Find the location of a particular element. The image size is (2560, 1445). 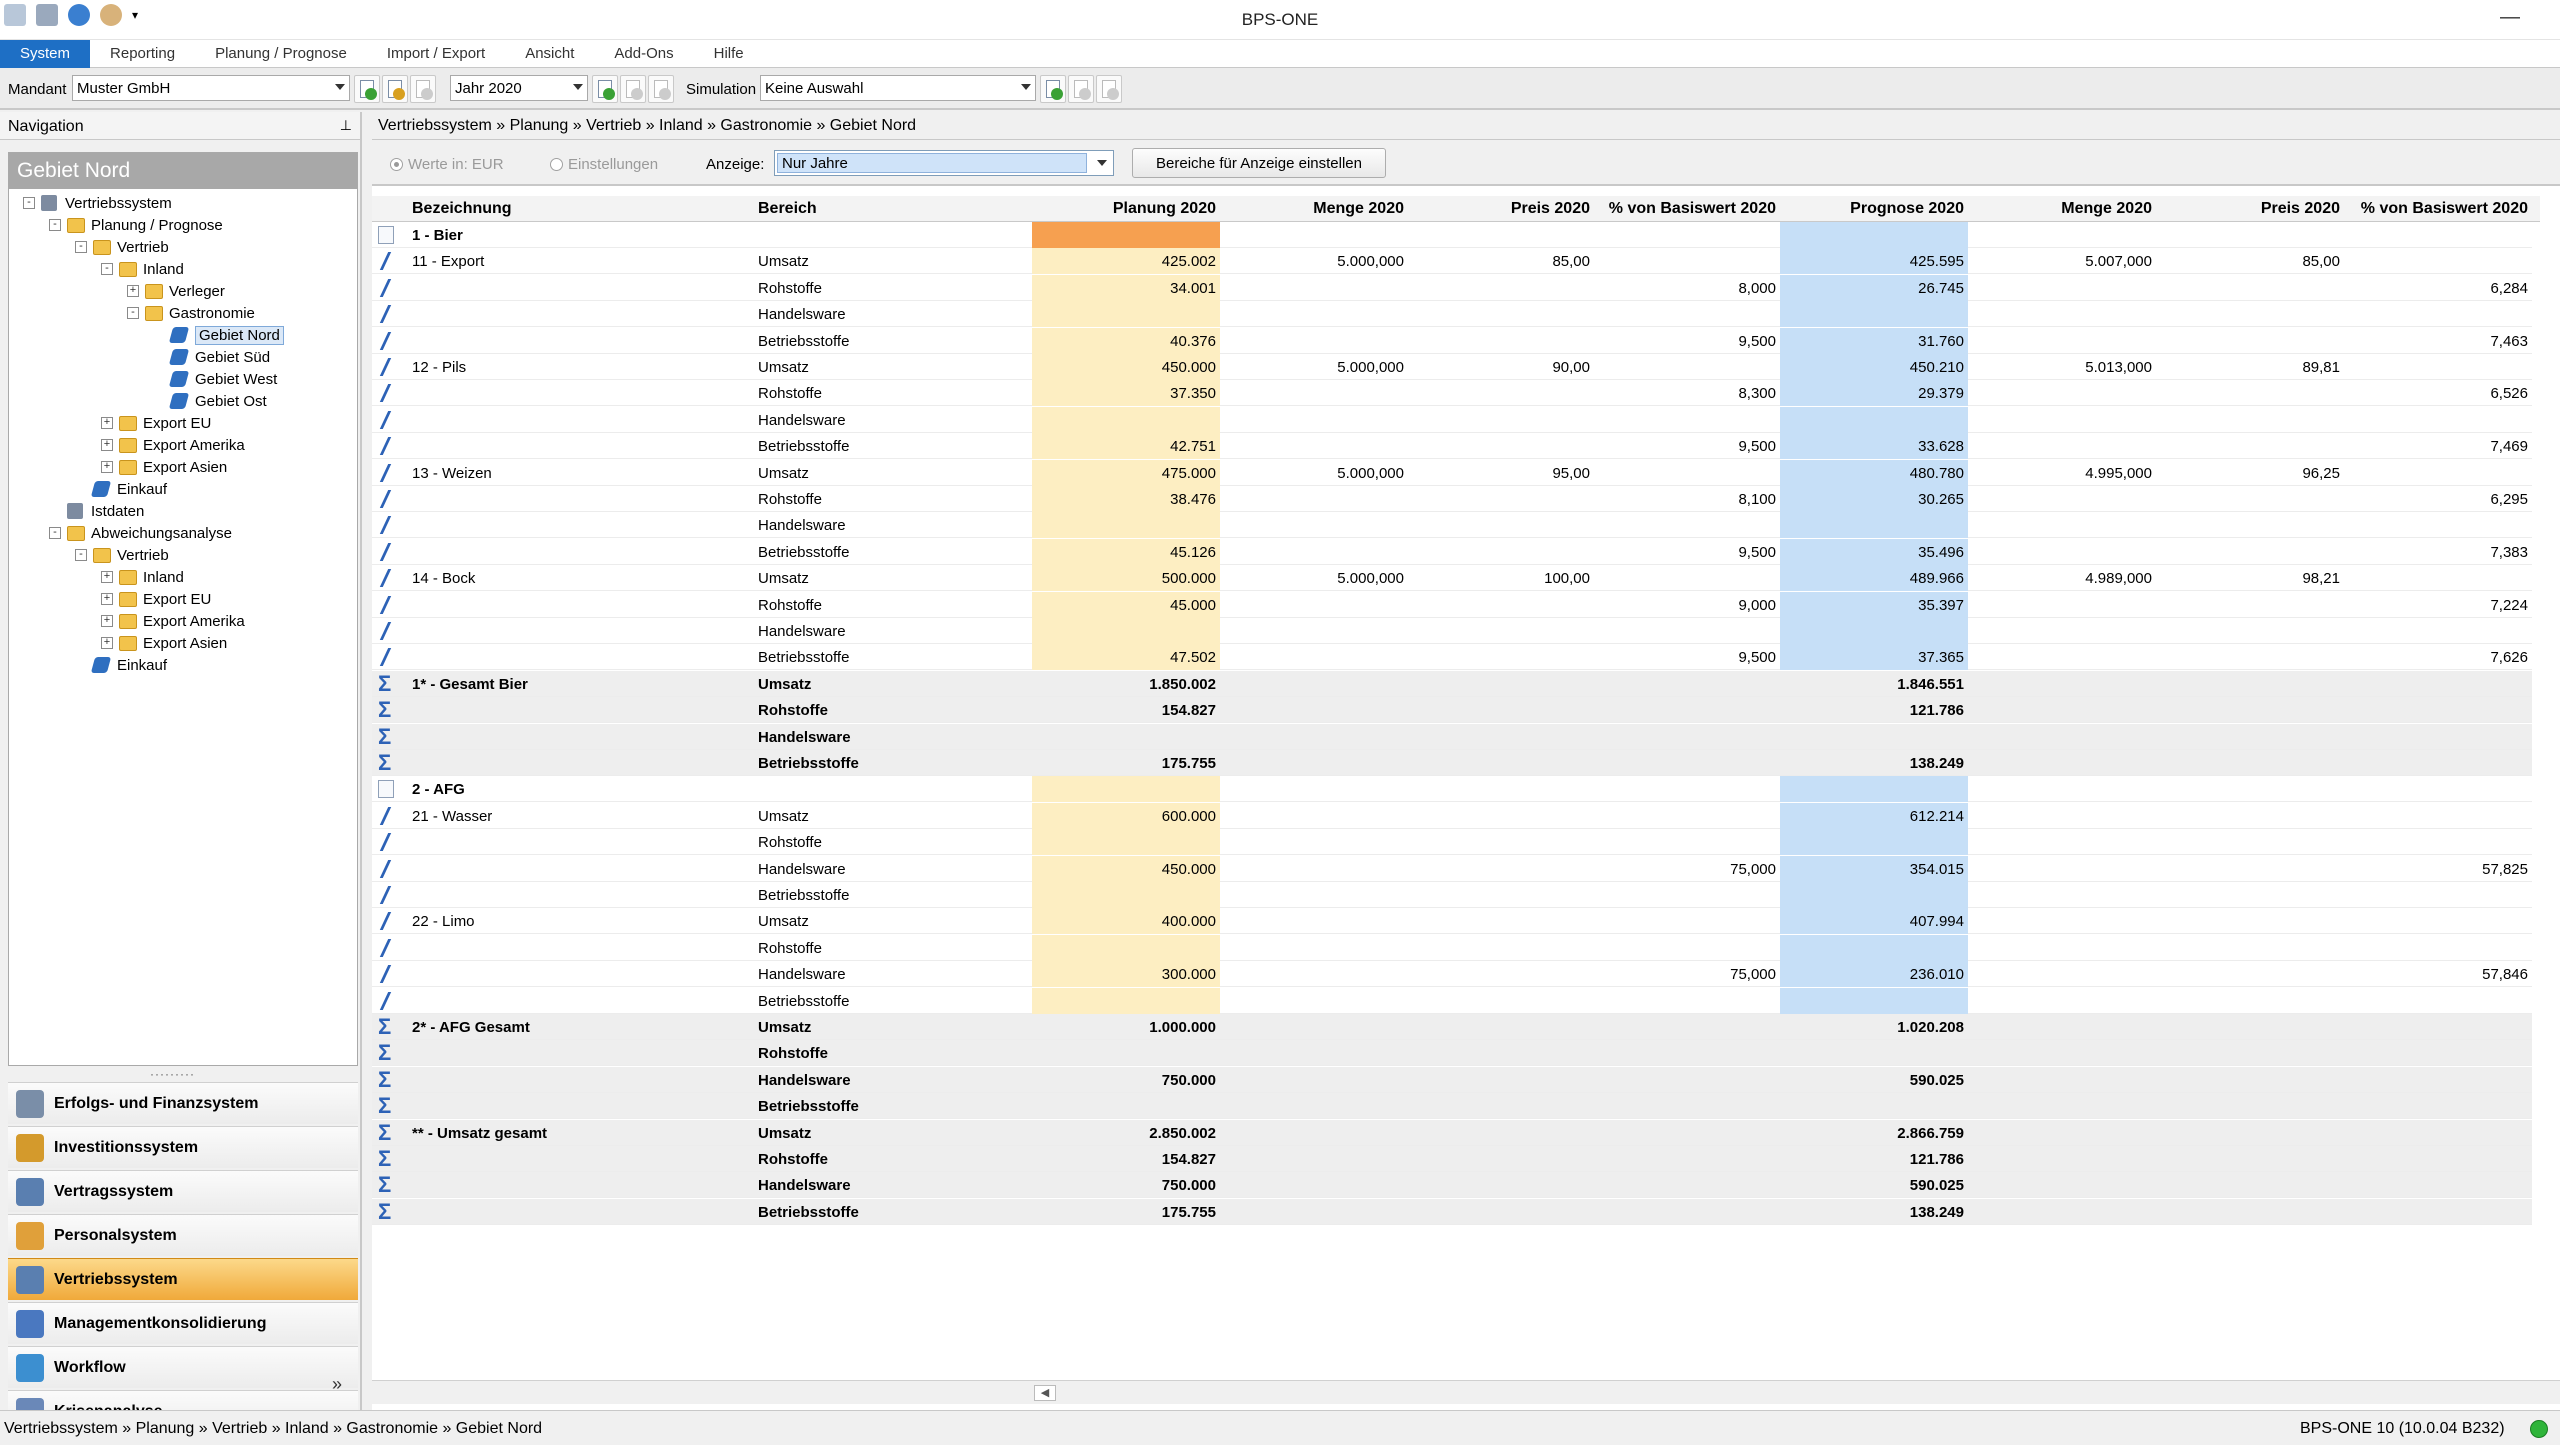

table-cell: 35.496 is located at coordinates (1874, 551).